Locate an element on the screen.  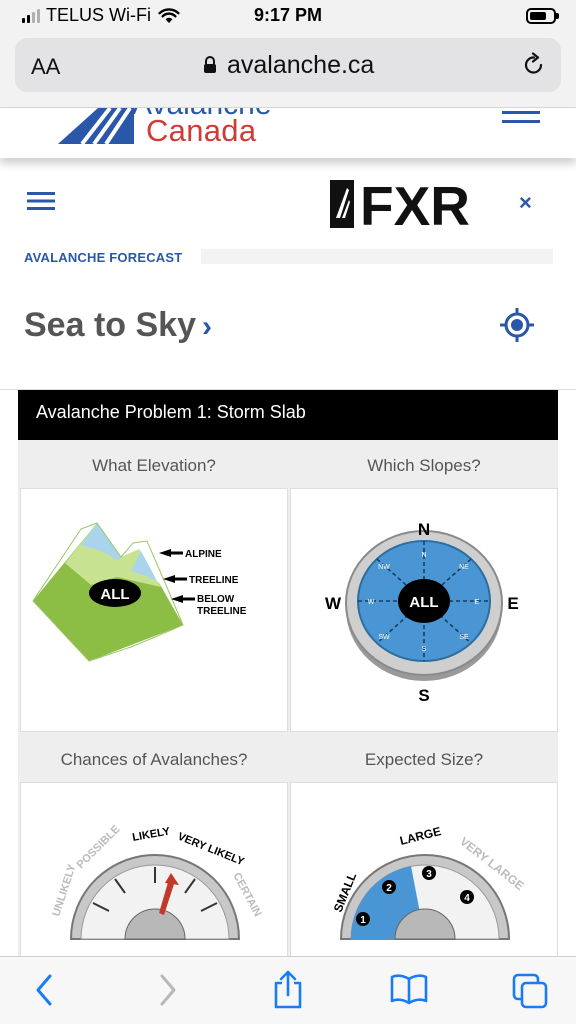
section-label-bar is located at coordinates (377, 256).